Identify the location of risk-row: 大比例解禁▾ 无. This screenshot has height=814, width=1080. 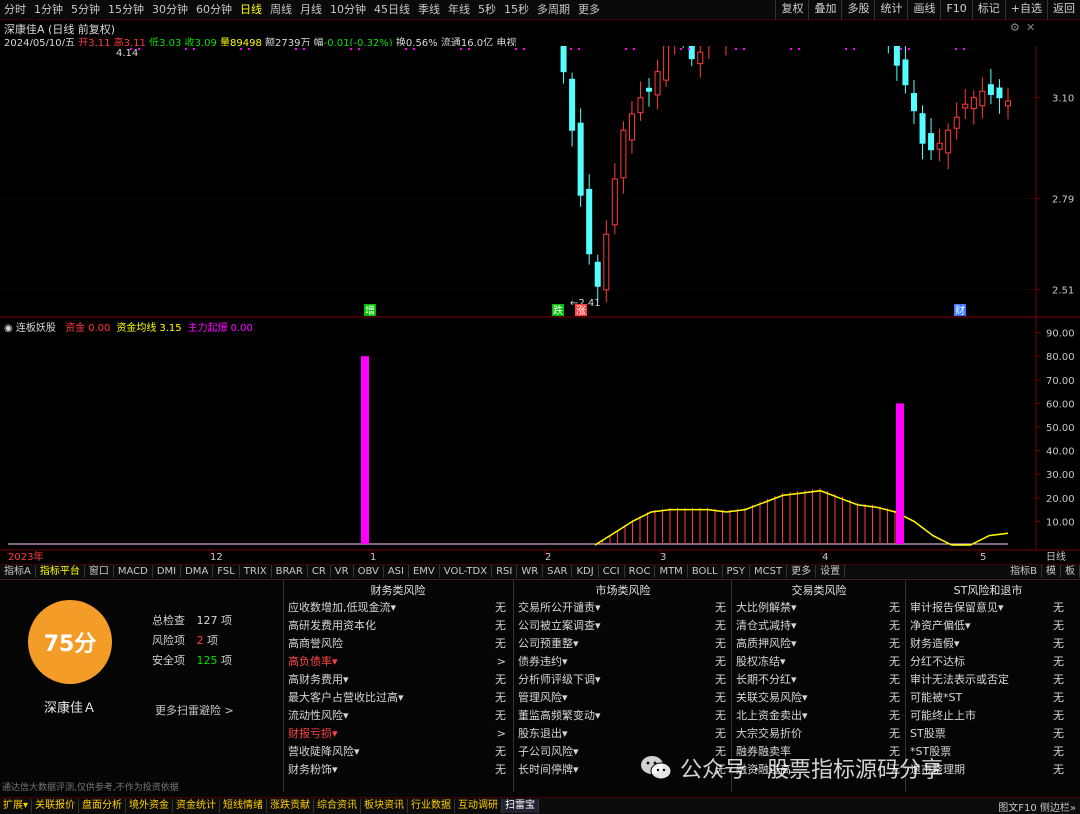
(819, 608).